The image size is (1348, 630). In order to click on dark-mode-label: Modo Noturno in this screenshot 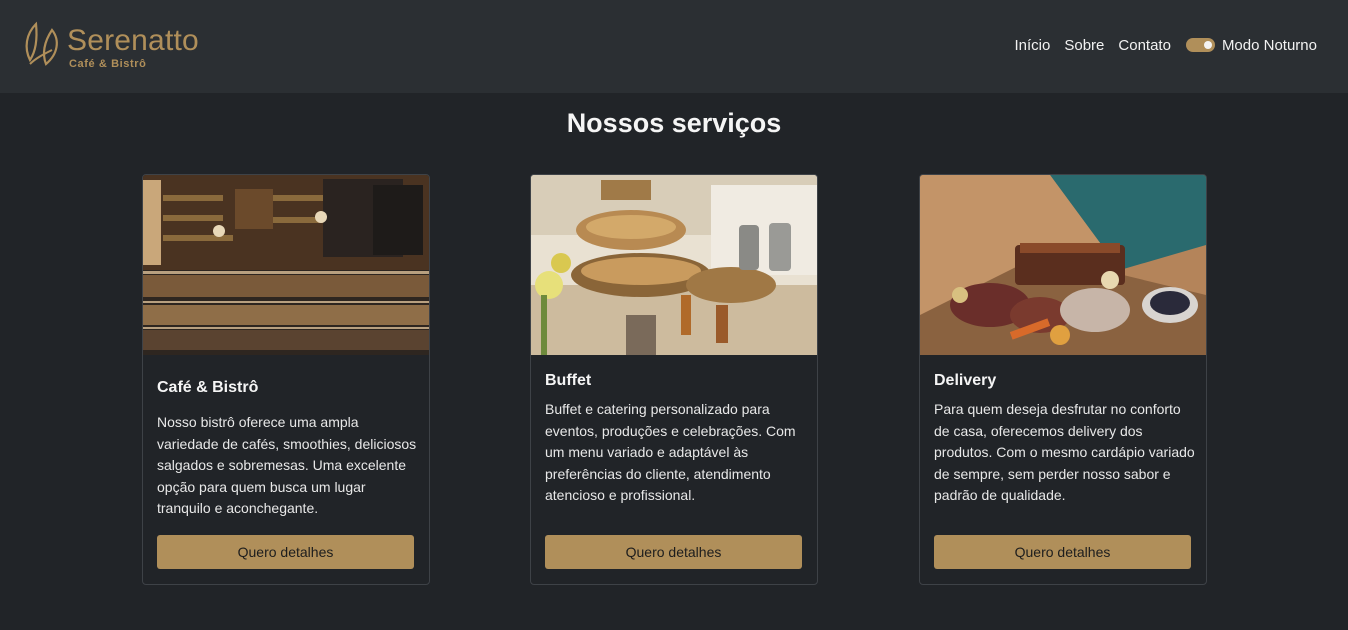, I will do `click(1269, 45)`.